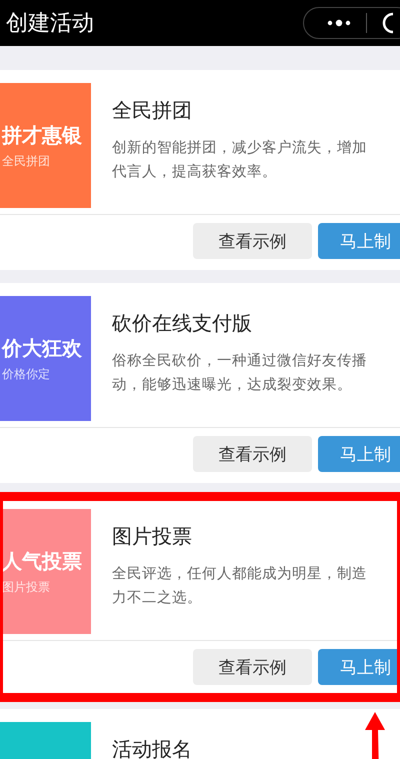 The image size is (400, 759). Describe the element at coordinates (239, 160) in the screenshot. I see `activity-description: 创新的智能拼团，减少客户流失，增加 代言人，提高获客效率。` at that location.